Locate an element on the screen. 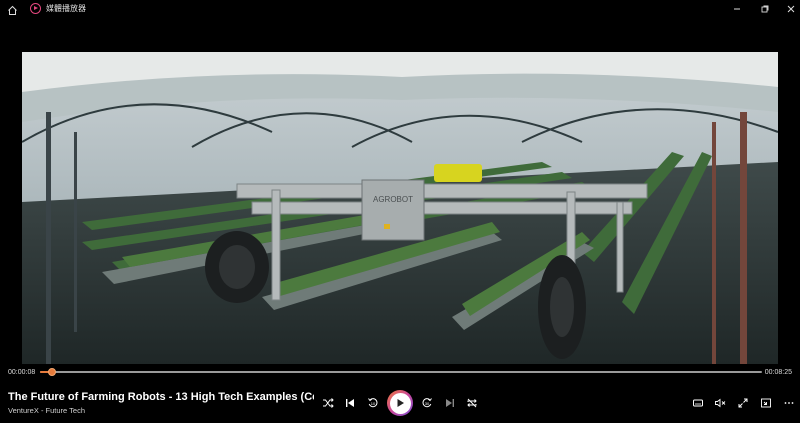 The width and height of the screenshot is (800, 423). previous-button is located at coordinates (350, 403).